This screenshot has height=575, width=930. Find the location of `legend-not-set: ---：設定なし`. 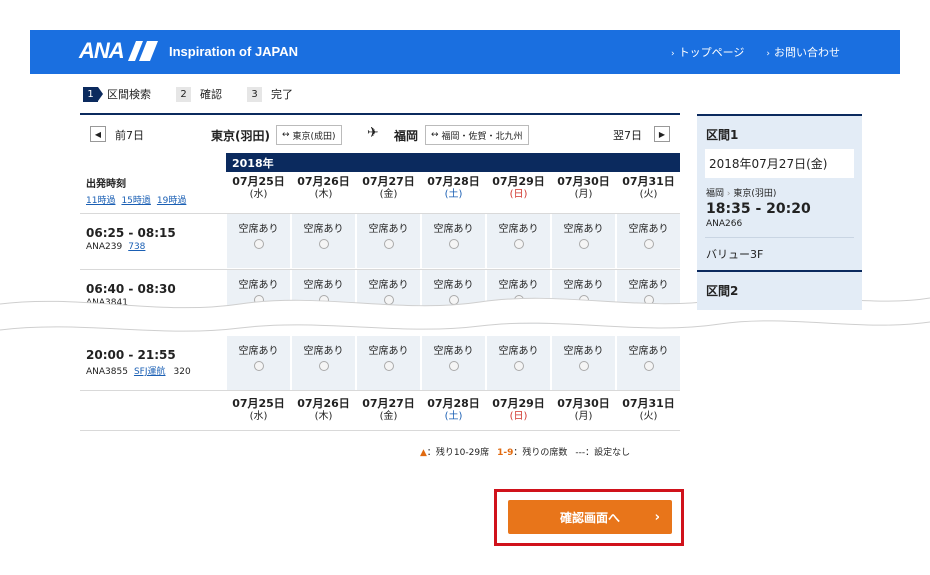

legend-not-set: ---：設定なし is located at coordinates (603, 453).